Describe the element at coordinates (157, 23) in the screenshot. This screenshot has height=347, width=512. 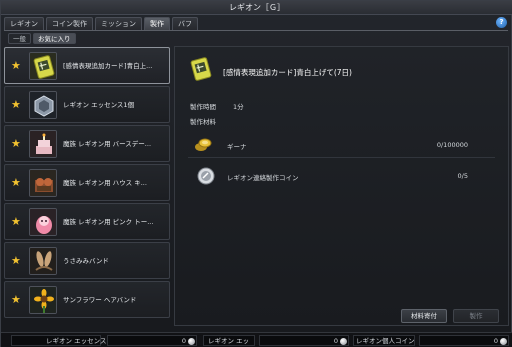
I see `tab-craft: 製作` at that location.